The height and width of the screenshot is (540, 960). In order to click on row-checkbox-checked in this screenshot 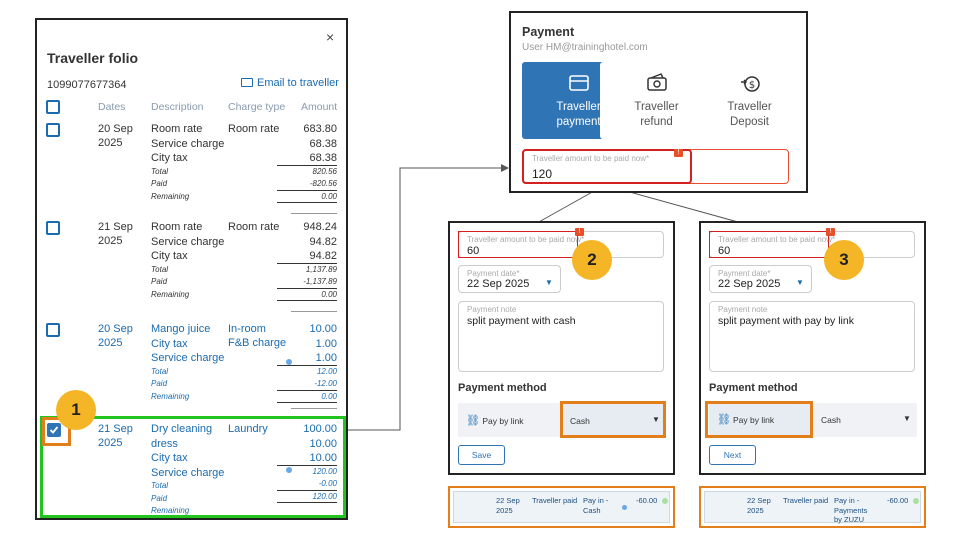, I will do `click(54, 430)`.